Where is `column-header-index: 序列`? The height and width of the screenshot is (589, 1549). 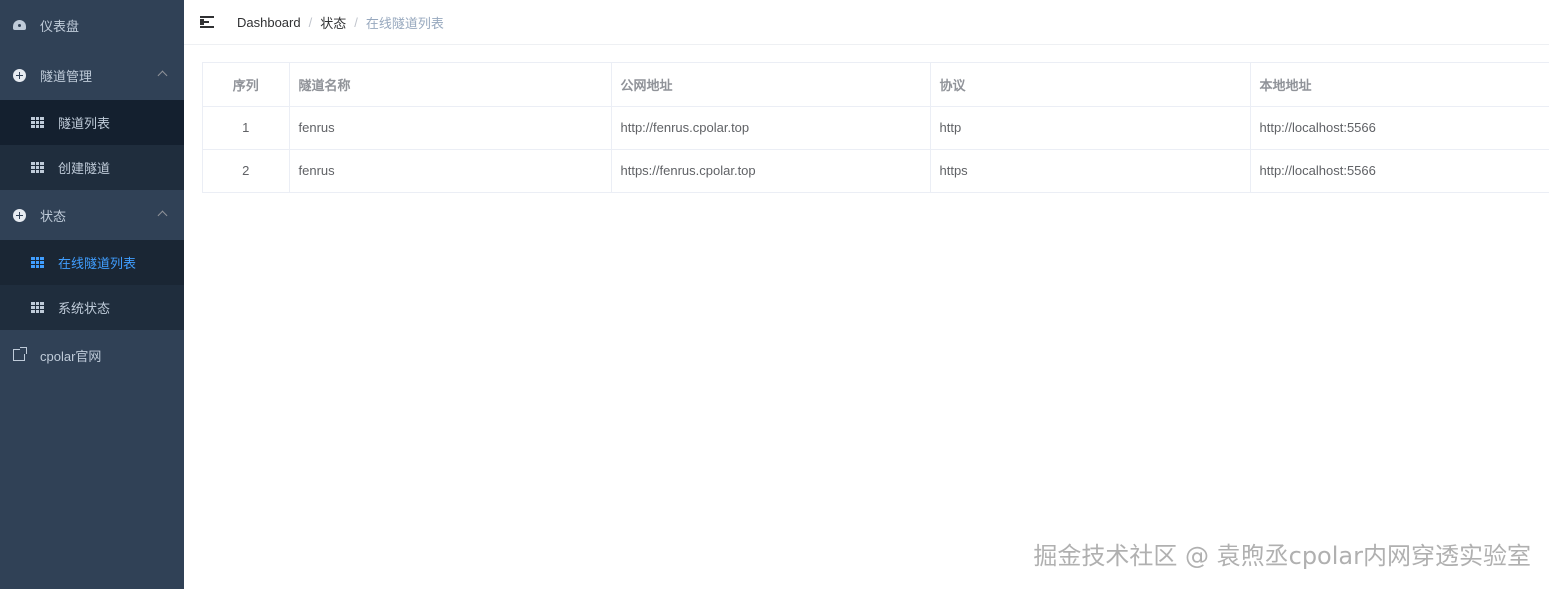
column-header-index: 序列 is located at coordinates (246, 85).